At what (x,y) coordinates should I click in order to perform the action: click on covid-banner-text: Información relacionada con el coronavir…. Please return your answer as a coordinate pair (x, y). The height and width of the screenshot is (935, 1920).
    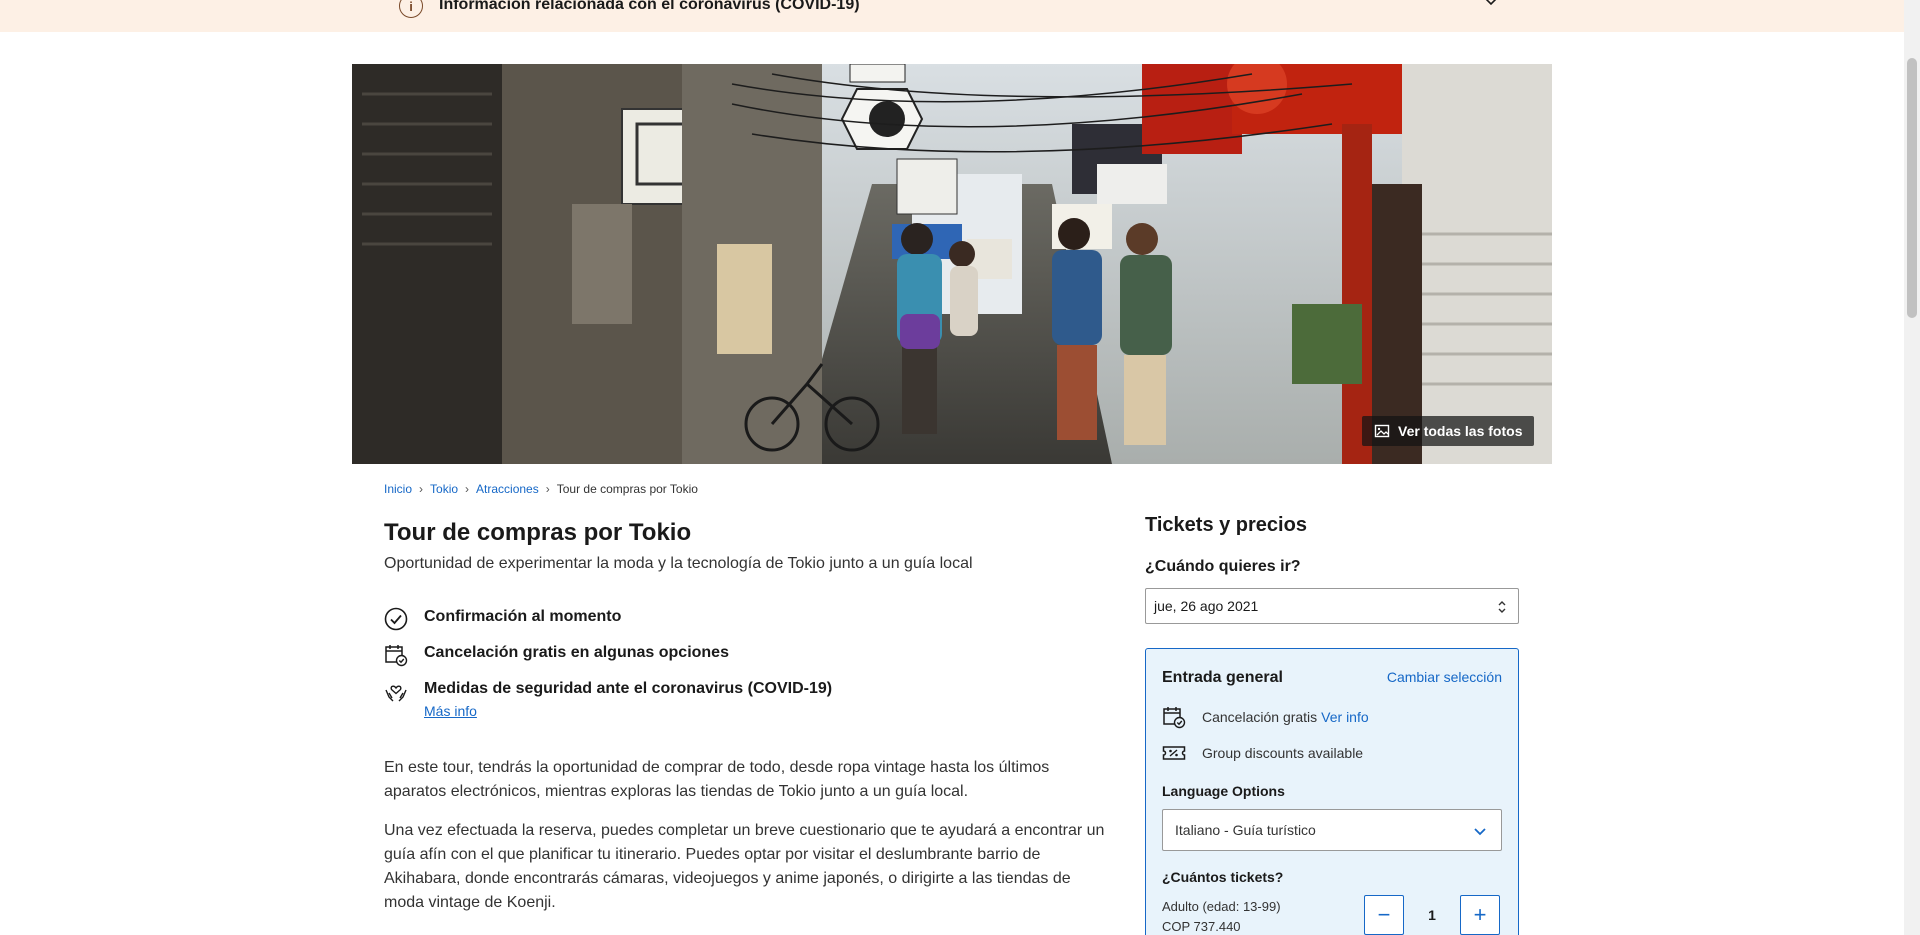
    Looking at the image, I should click on (649, 6).